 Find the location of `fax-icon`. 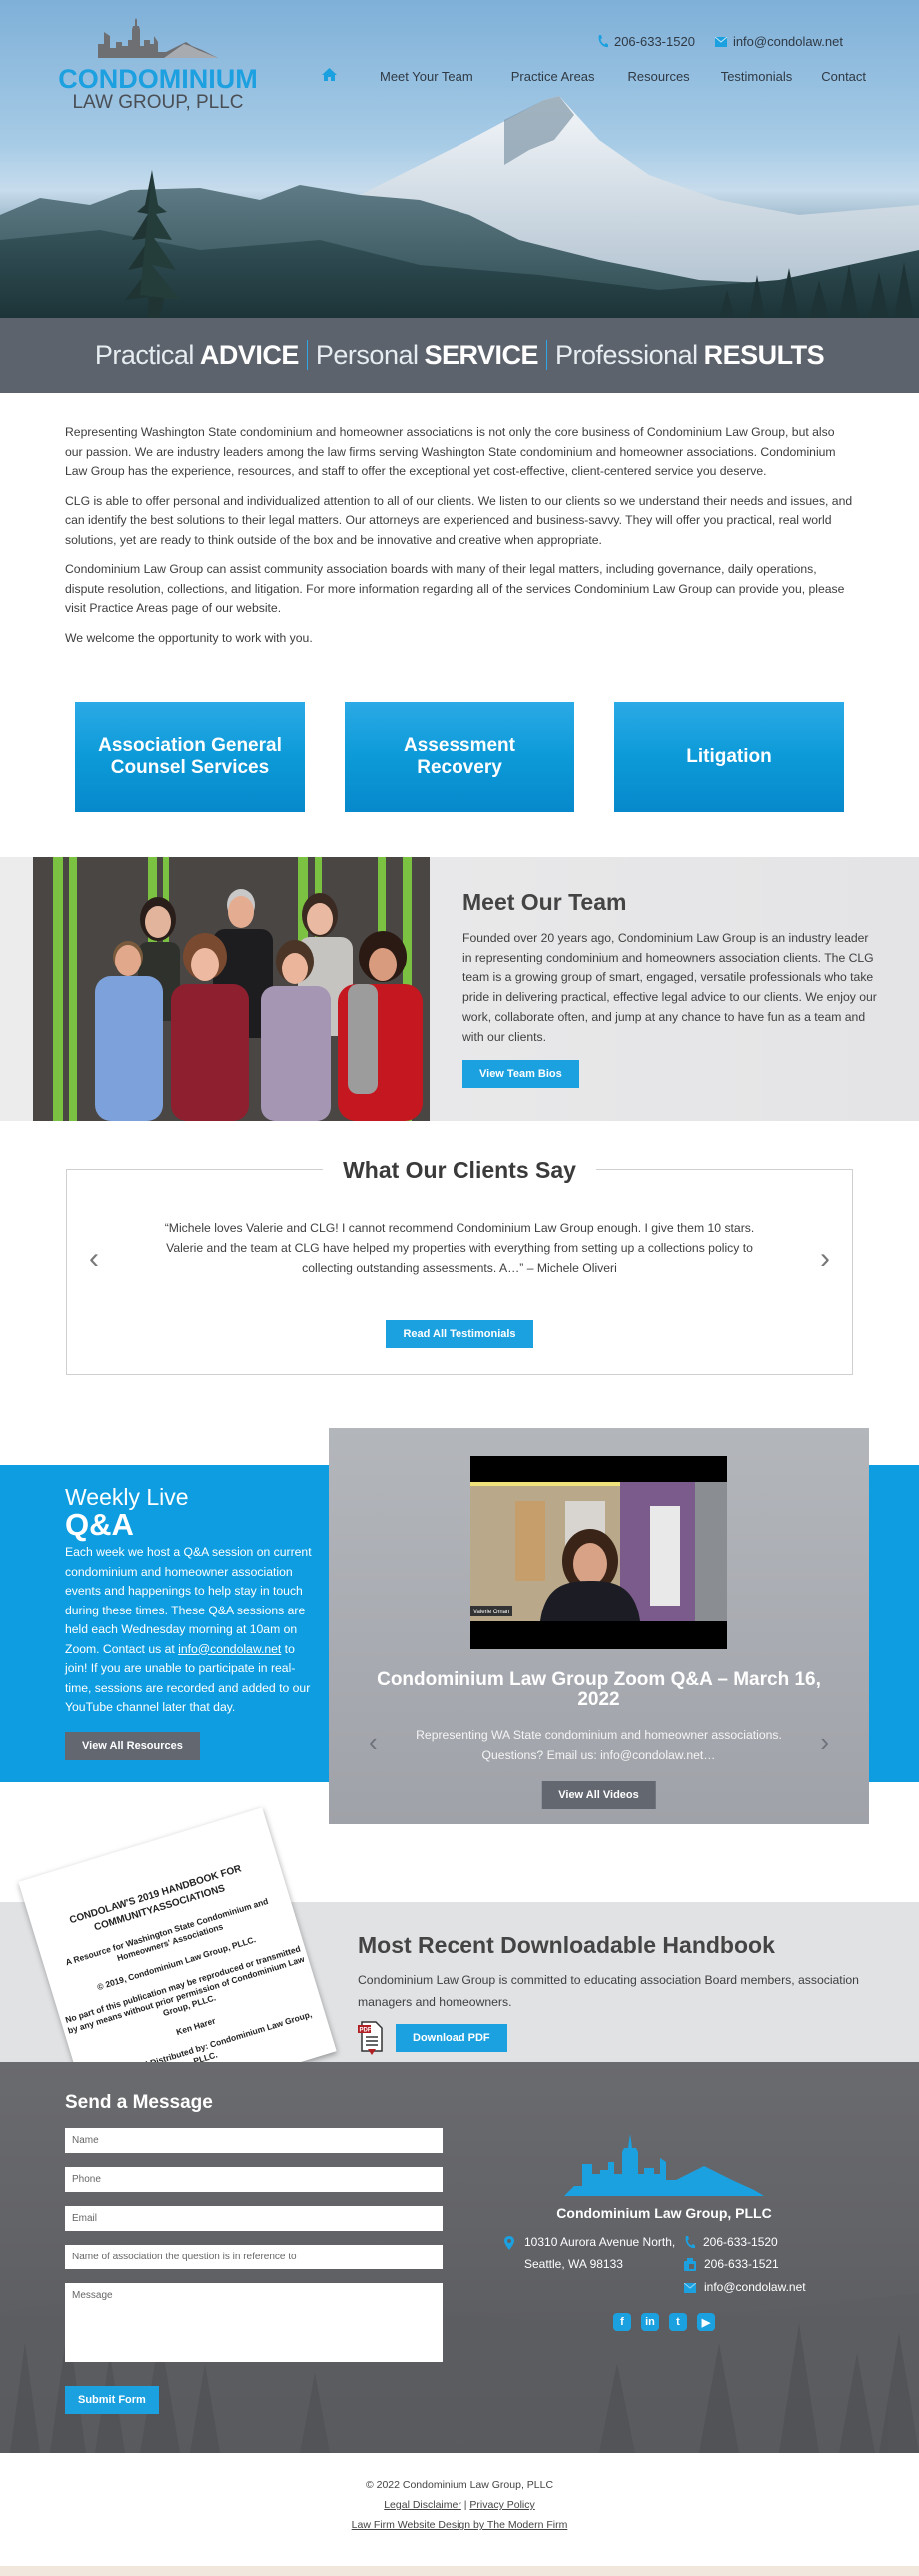

fax-icon is located at coordinates (690, 2264).